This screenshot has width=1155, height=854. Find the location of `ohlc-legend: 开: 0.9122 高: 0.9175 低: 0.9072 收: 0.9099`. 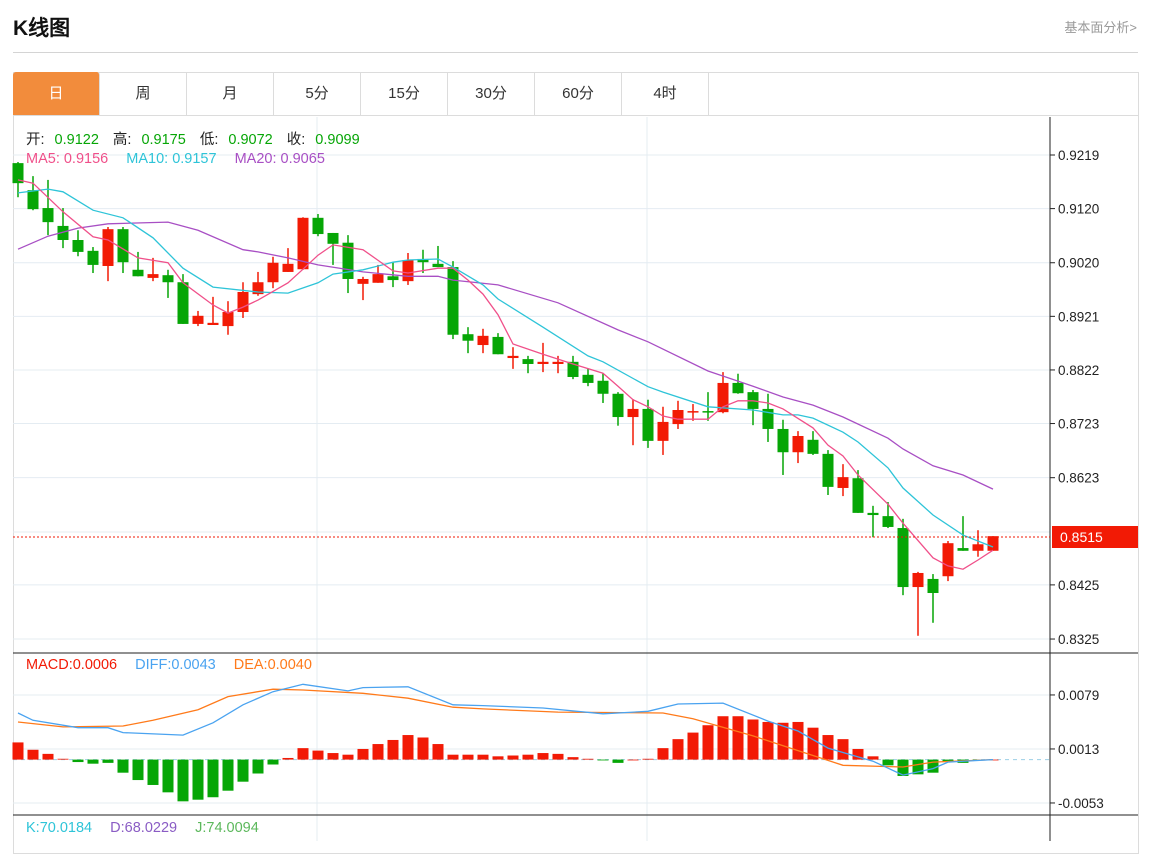

ohlc-legend: 开: 0.9122 高: 0.9175 低: 0.9072 收: 0.9099 is located at coordinates (198, 138).